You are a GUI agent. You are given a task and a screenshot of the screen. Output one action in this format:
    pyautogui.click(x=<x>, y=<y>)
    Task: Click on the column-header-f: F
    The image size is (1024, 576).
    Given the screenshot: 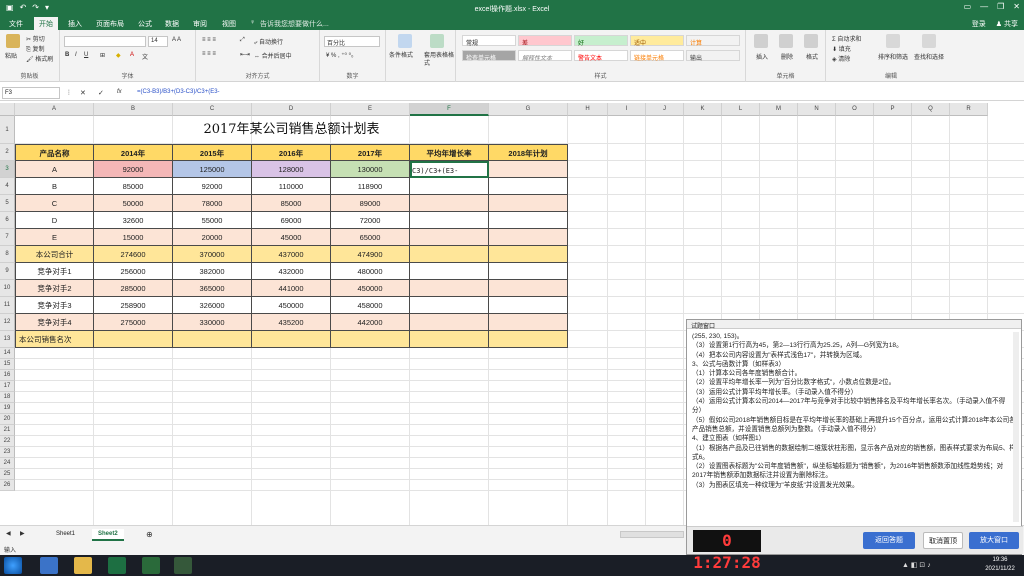 What is the action you would take?
    pyautogui.click(x=449, y=109)
    